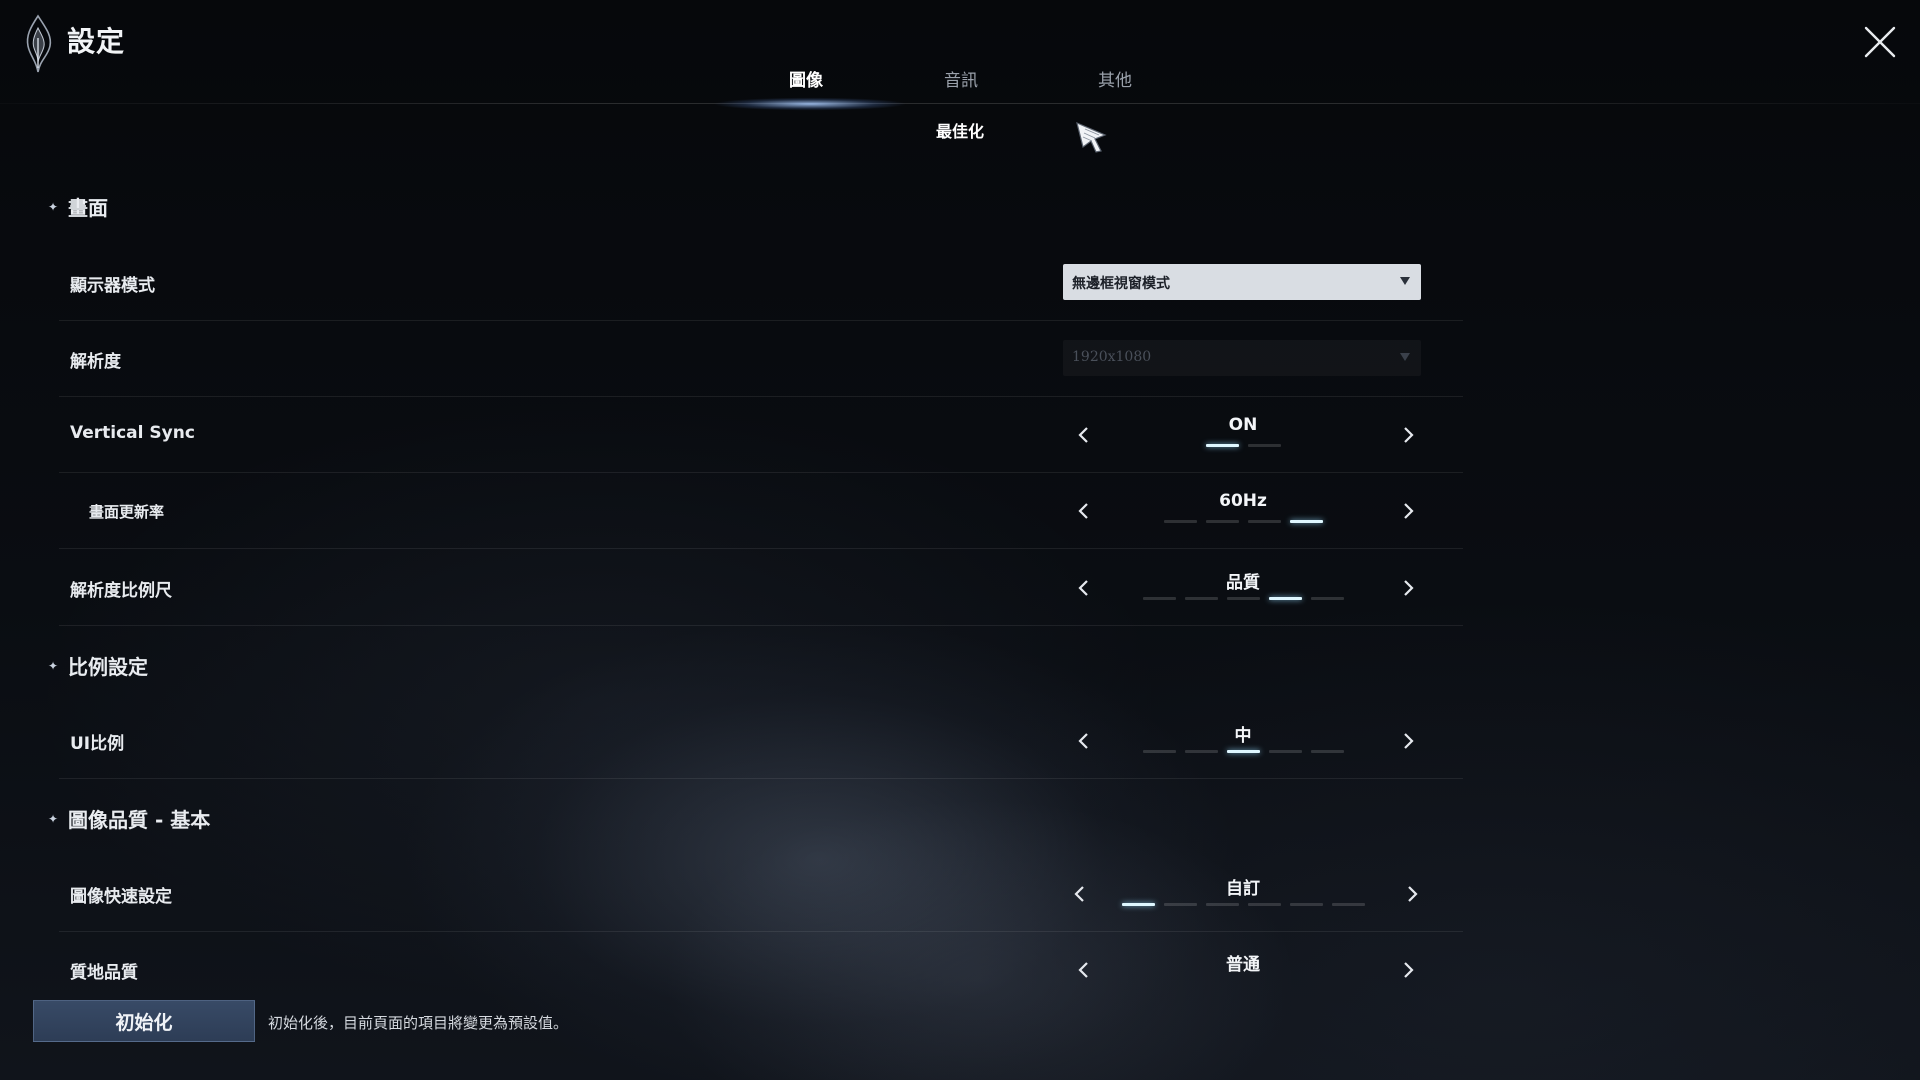  Describe the element at coordinates (1242, 358) in the screenshot. I see `resolution-dropdown: 1920x1080` at that location.